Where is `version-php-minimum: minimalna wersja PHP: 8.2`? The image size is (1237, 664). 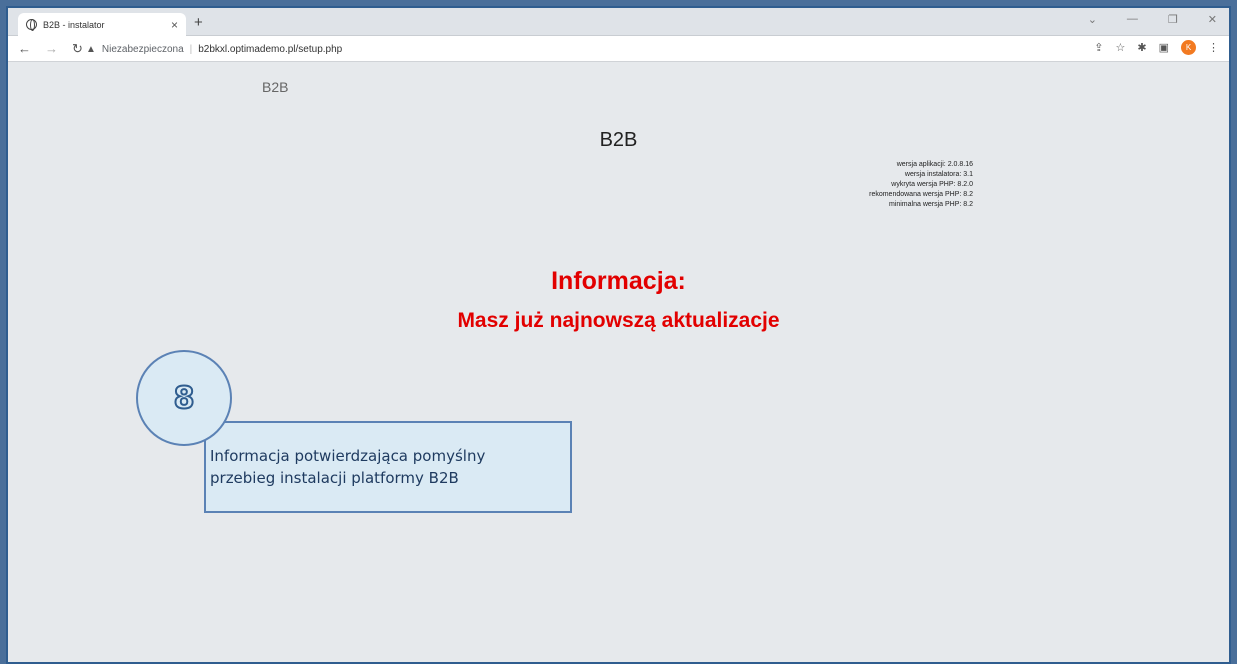
version-php-minimum: minimalna wersja PHP: 8.2 is located at coordinates (930, 204).